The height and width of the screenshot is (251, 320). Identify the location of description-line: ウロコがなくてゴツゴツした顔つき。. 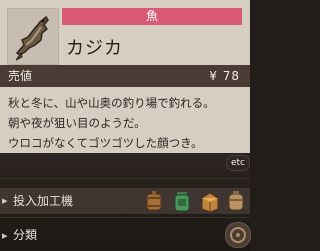
(105, 143).